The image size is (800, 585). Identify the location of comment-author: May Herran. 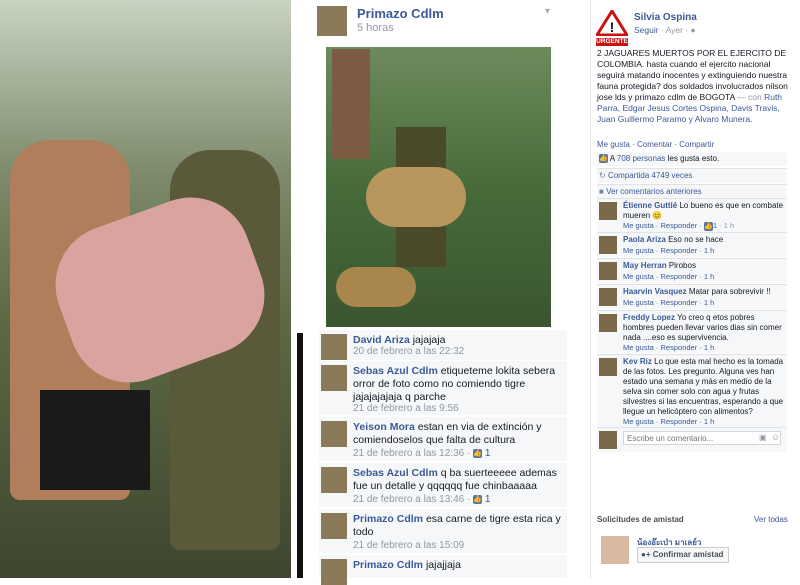
(645, 265).